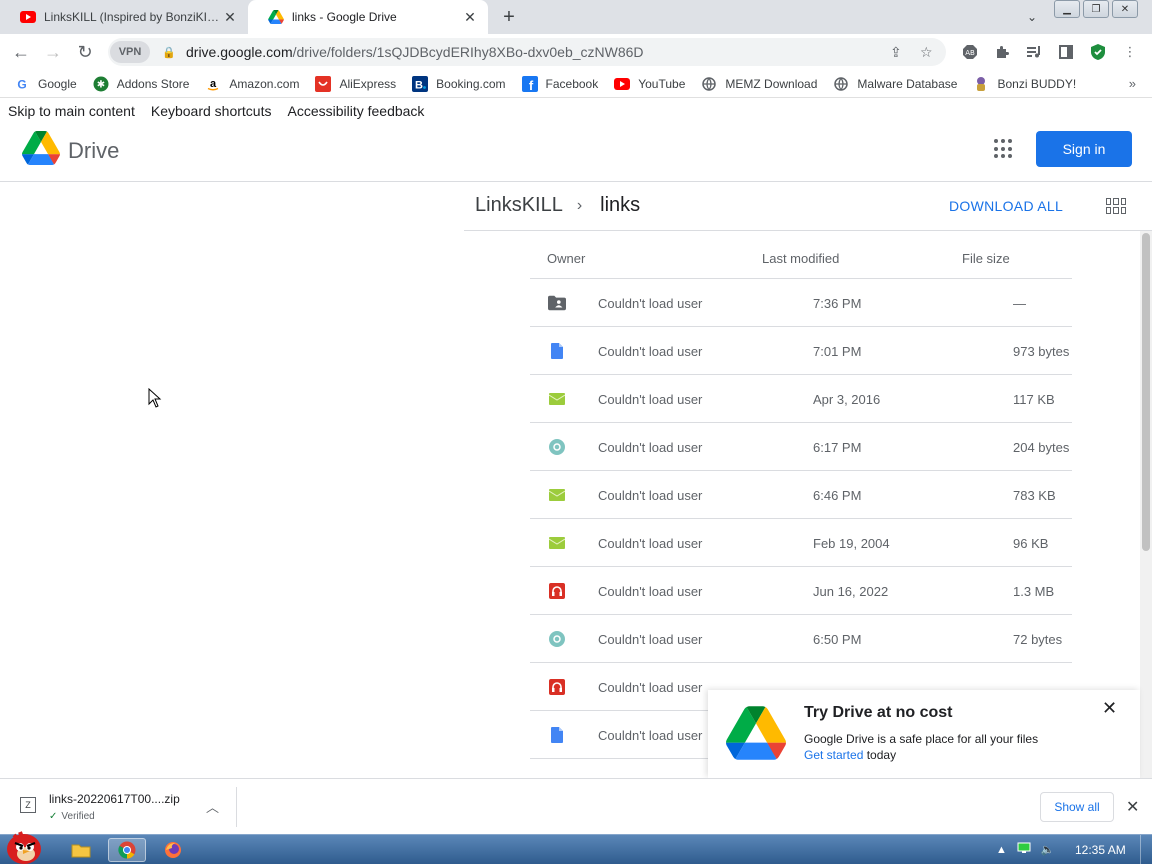 Image resolution: width=1152 pixels, height=864 pixels. I want to click on bookmark-amazon: a Amazon.com, so click(252, 84).